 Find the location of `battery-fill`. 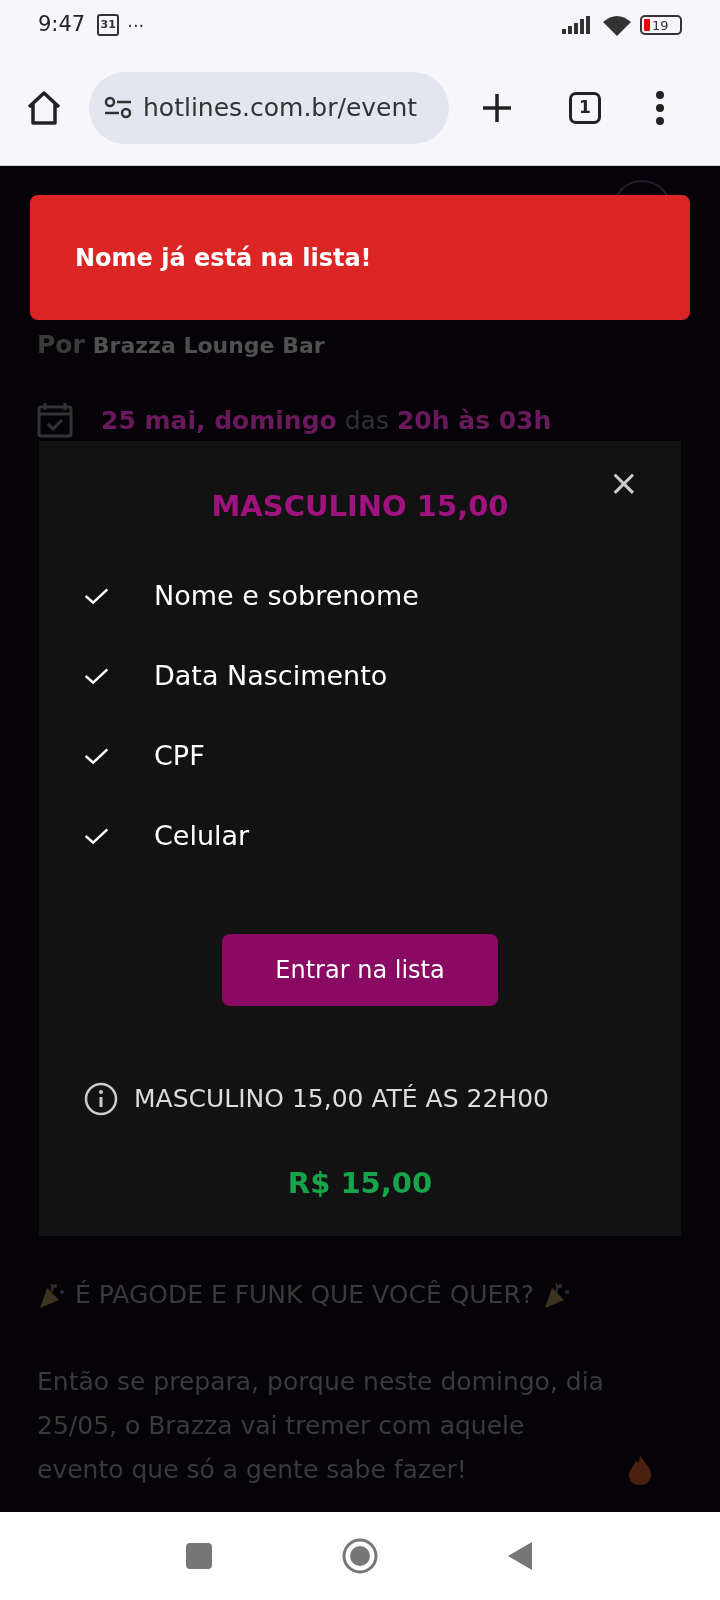

battery-fill is located at coordinates (647, 25).